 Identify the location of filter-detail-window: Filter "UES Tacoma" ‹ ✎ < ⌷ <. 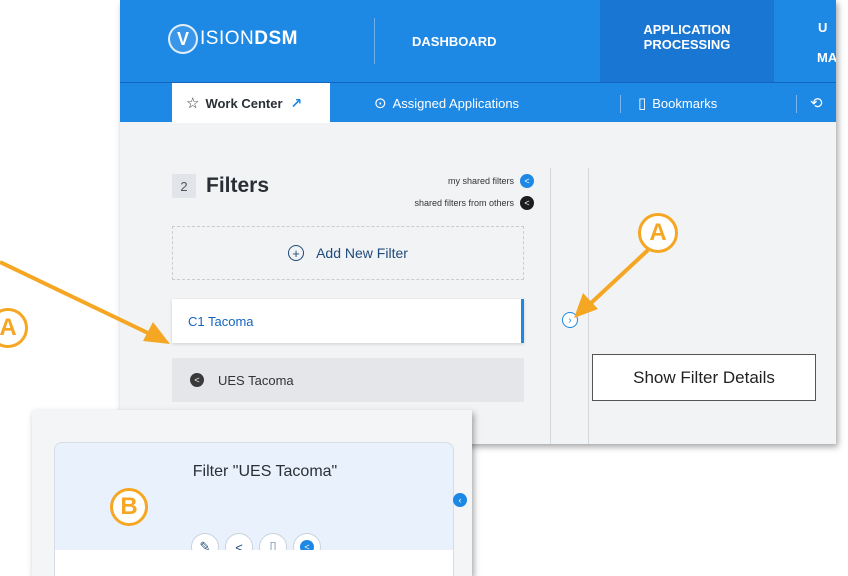
(252, 493).